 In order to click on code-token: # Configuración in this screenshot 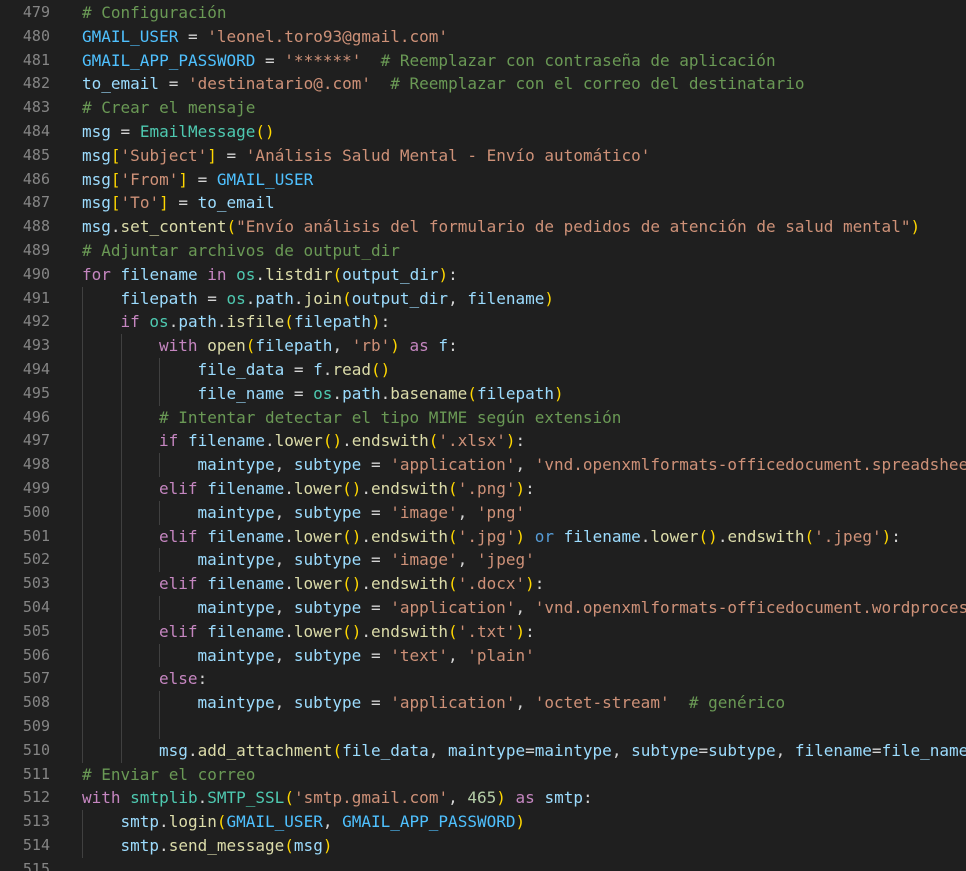, I will do `click(154, 12)`.